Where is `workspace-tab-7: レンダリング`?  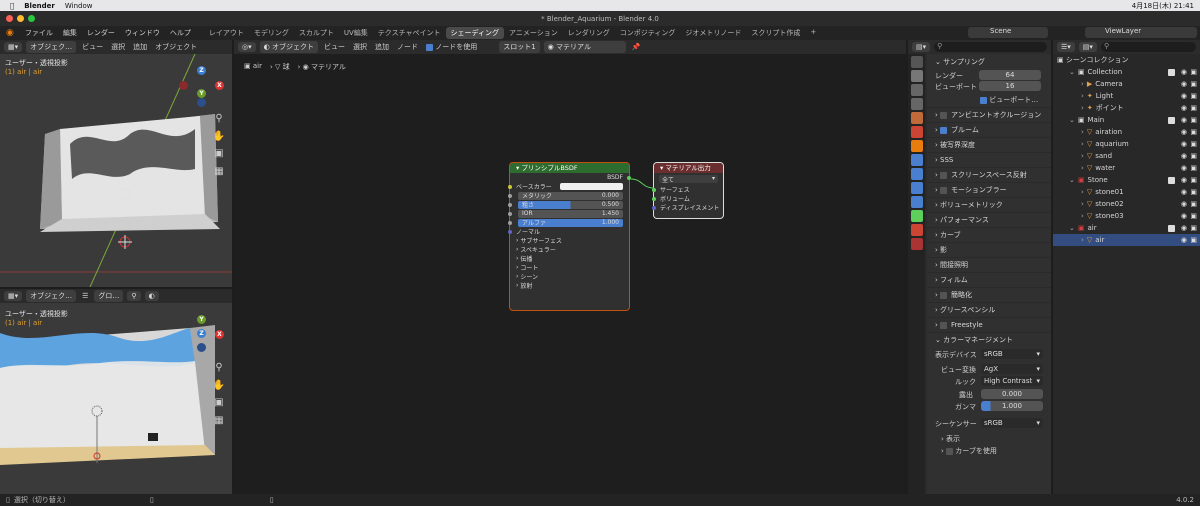
workspace-tab-7: レンダリング is located at coordinates (589, 33).